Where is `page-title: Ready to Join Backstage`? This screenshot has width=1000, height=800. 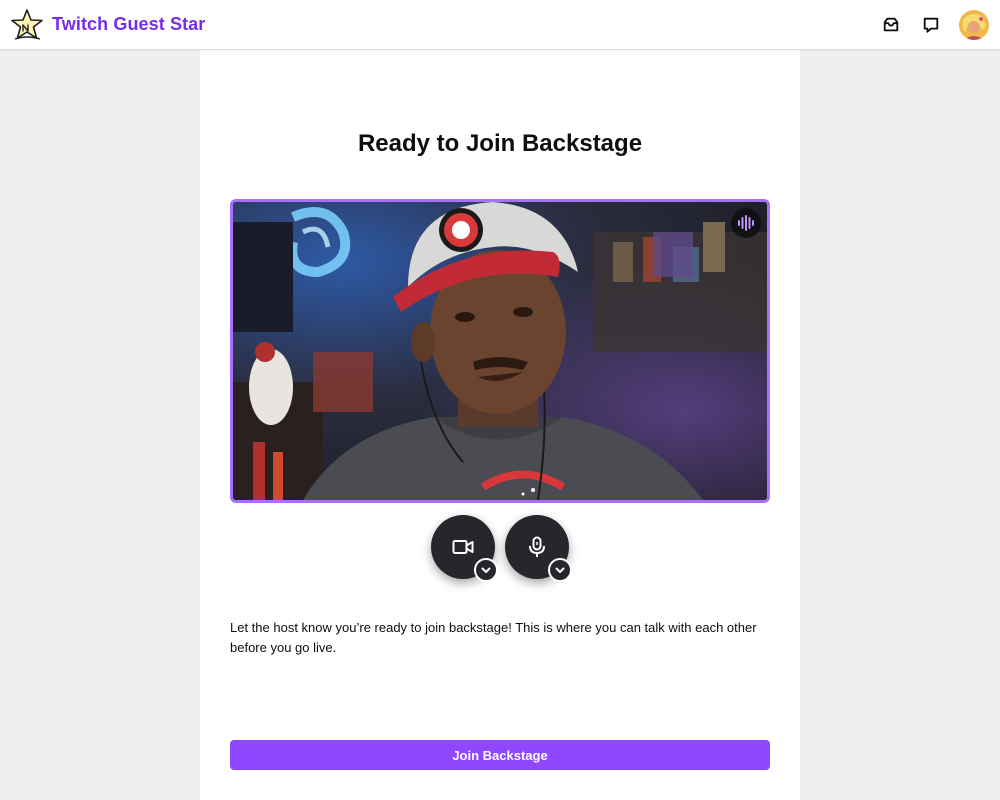 page-title: Ready to Join Backstage is located at coordinates (500, 143).